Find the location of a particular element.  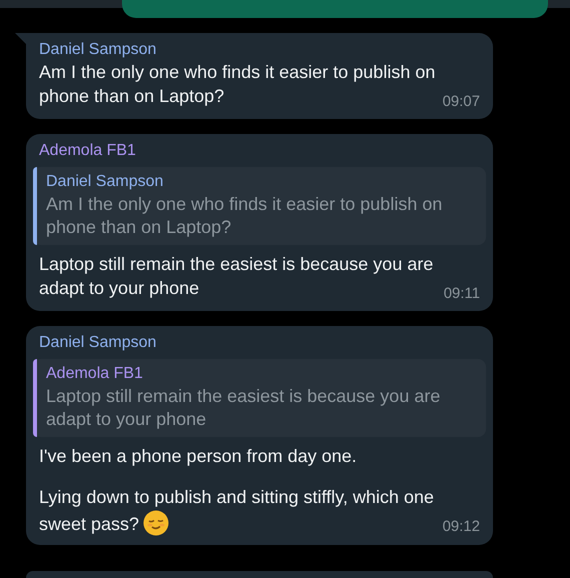

quoted-sender: Daniel Sampson is located at coordinates (105, 182).